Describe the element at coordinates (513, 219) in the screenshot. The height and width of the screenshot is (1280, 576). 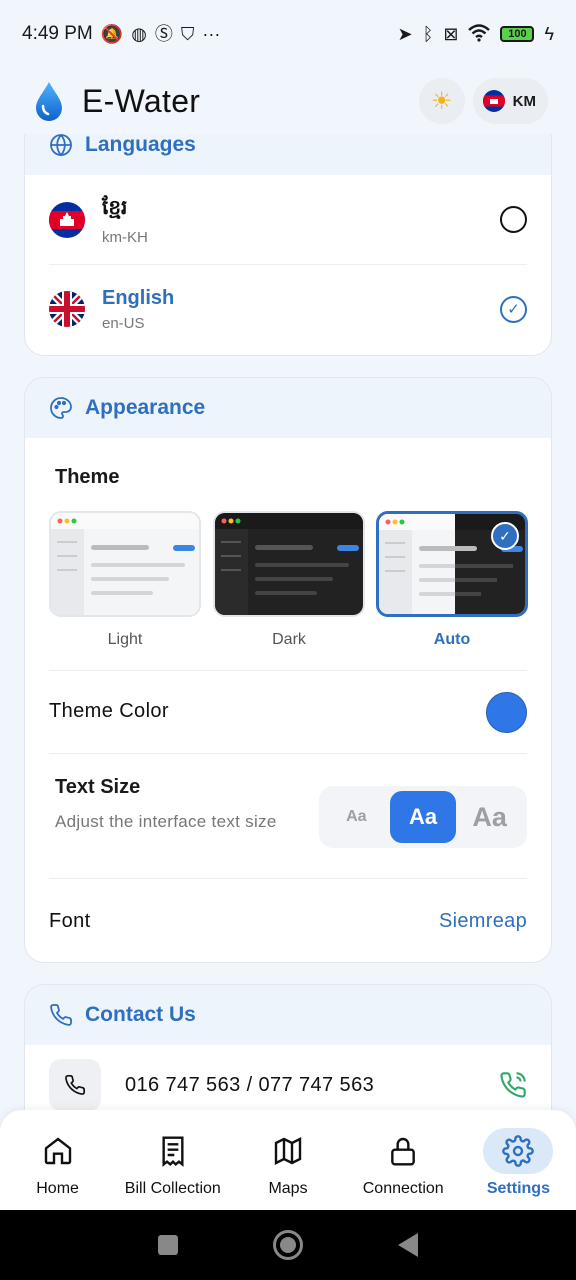
I see `radio-unchecked` at that location.